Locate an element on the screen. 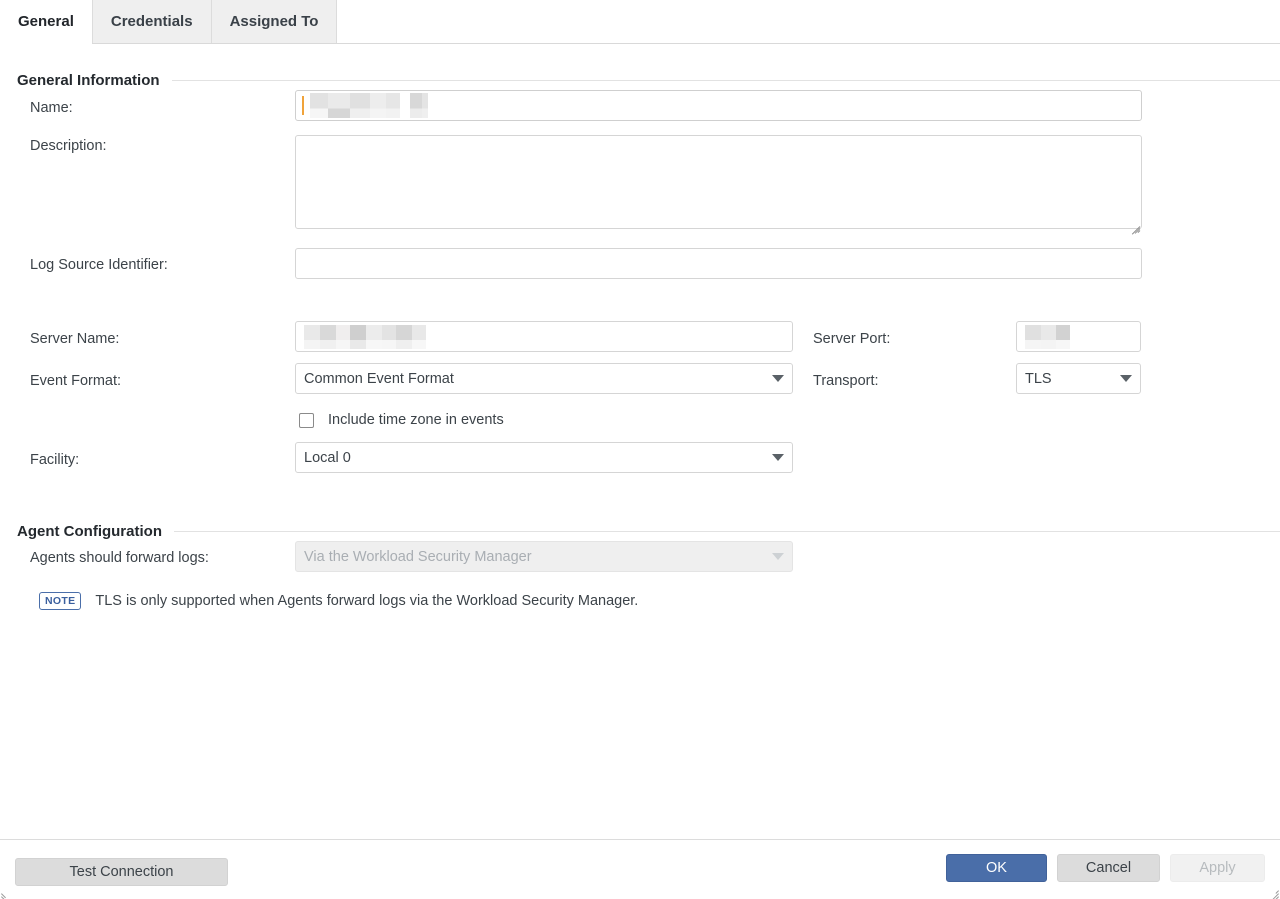 This screenshot has height=899, width=1280. event-format-dropdown: Common Event Format is located at coordinates (544, 378).